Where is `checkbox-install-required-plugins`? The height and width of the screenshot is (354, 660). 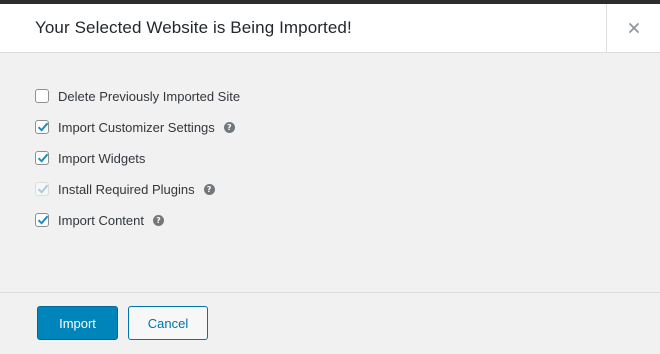 checkbox-install-required-plugins is located at coordinates (42, 189).